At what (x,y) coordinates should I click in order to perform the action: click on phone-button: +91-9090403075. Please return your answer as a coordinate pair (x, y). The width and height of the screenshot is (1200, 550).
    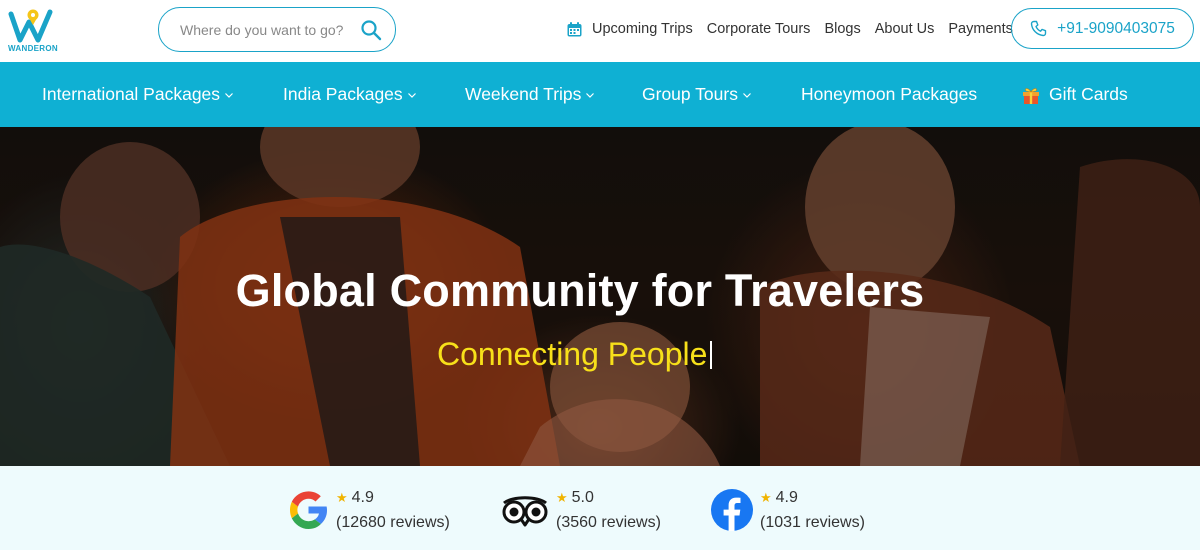
    Looking at the image, I should click on (1102, 28).